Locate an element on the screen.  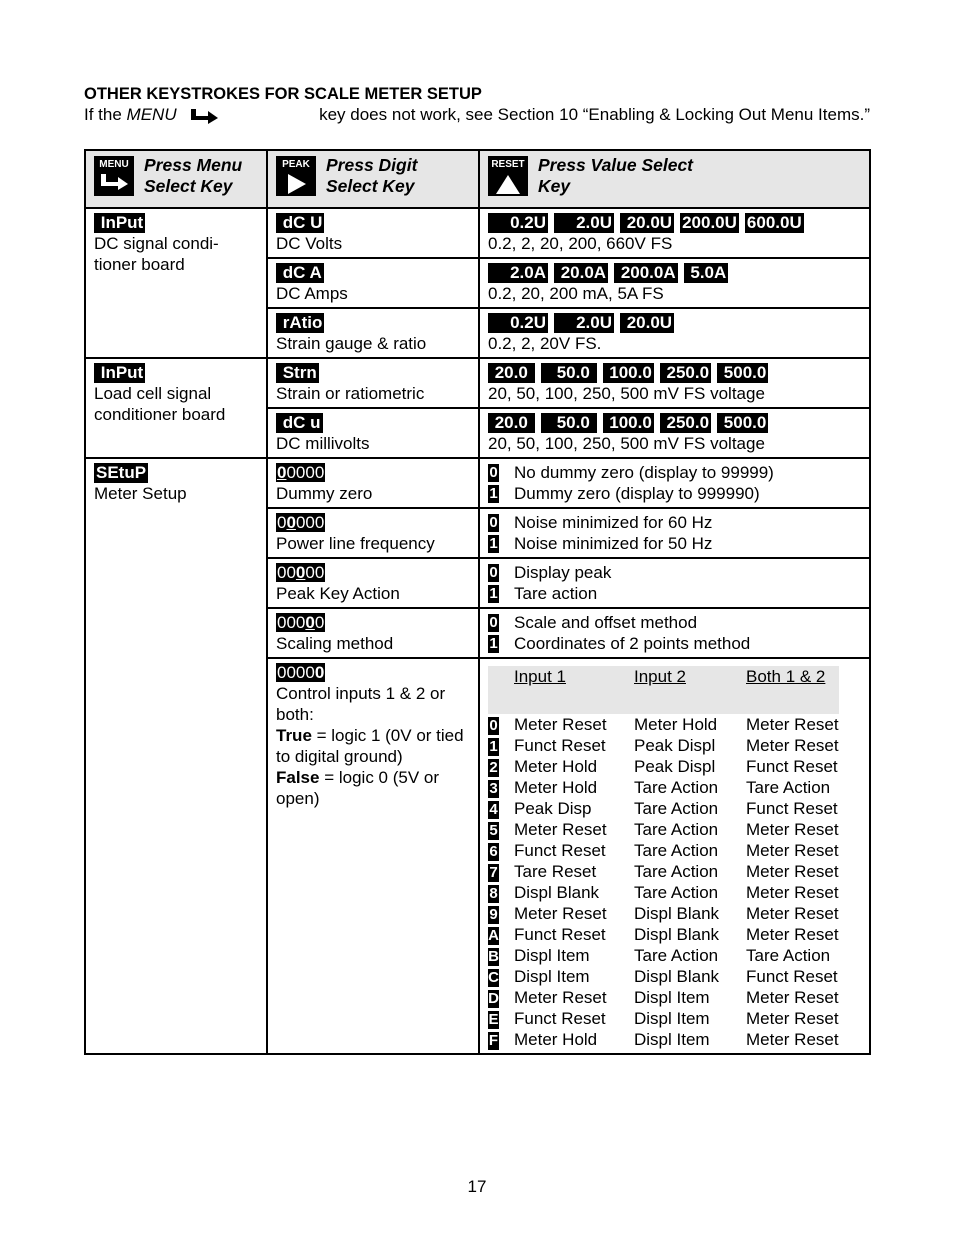
control-option-row: F Meter Hold Displ Item Meter Reset is located at coordinates (663, 1039).